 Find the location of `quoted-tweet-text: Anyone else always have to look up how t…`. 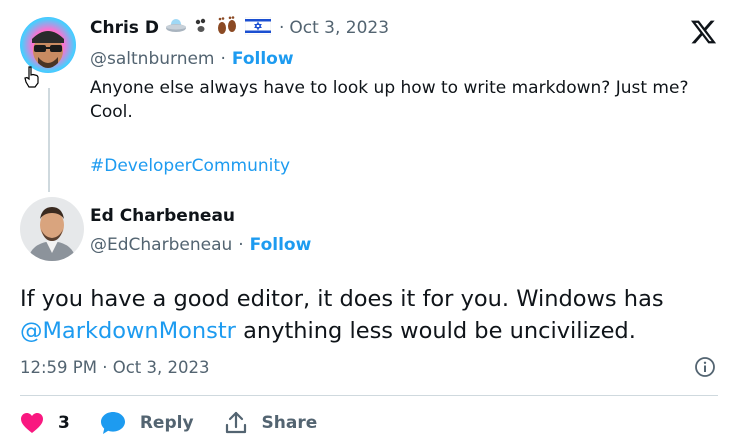

quoted-tweet-text: Anyone else always have to look up how t… is located at coordinates (389, 100).